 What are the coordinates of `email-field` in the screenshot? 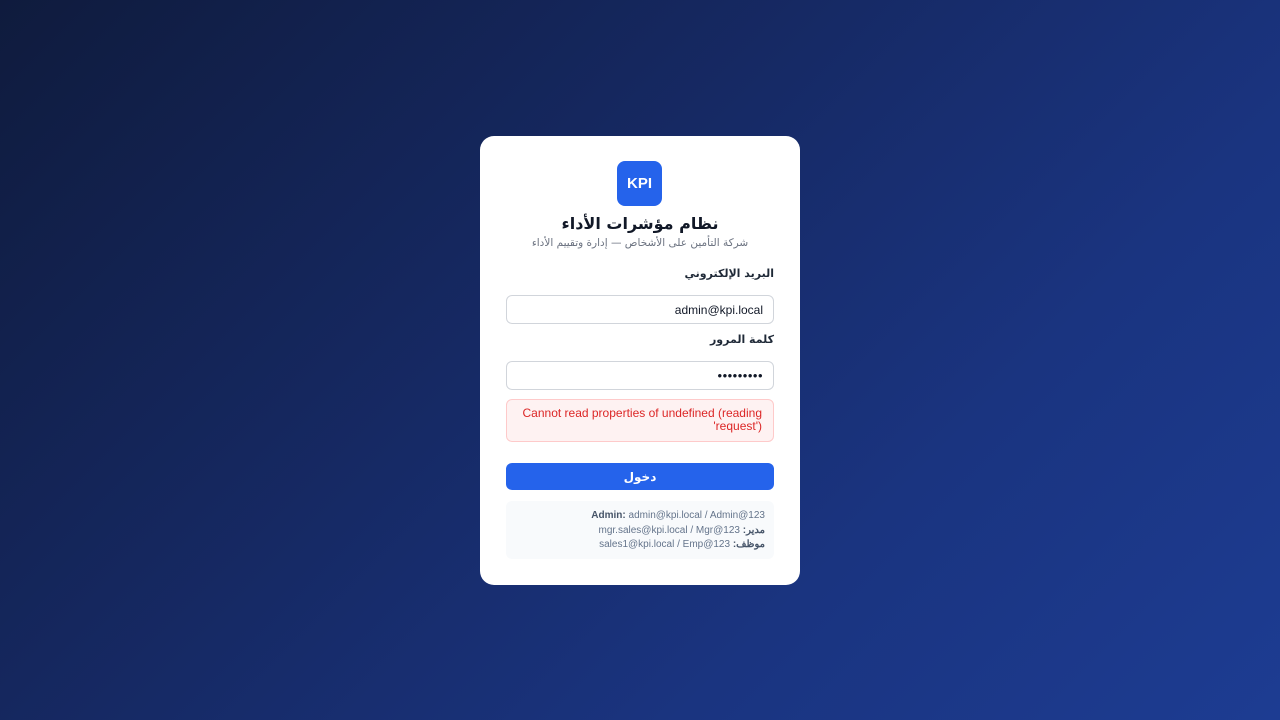 It's located at (640, 309).